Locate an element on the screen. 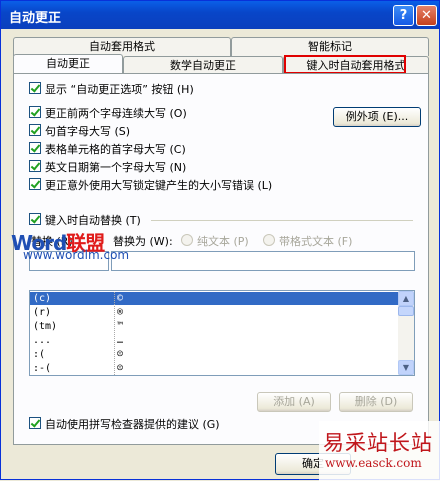 The width and height of the screenshot is (440, 481). capitalize-sentence-label: 句首字母大写 (S) is located at coordinates (88, 131).